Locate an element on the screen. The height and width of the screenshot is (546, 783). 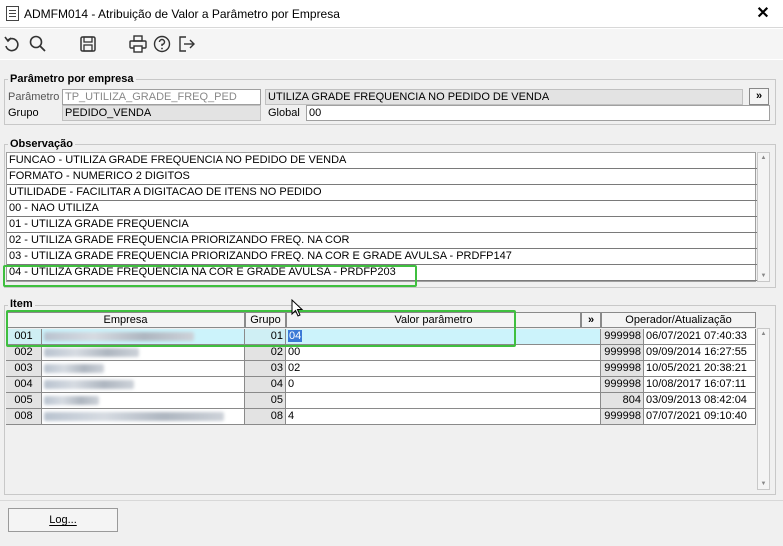
data-cell: 09/09/2014 16:27:55 is located at coordinates (700, 353).